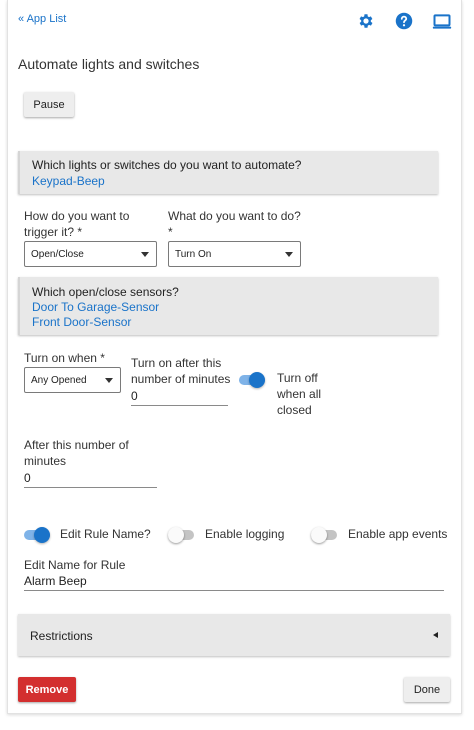 This screenshot has height=730, width=474. Describe the element at coordinates (405, 21) in the screenshot. I see `help-icon` at that location.